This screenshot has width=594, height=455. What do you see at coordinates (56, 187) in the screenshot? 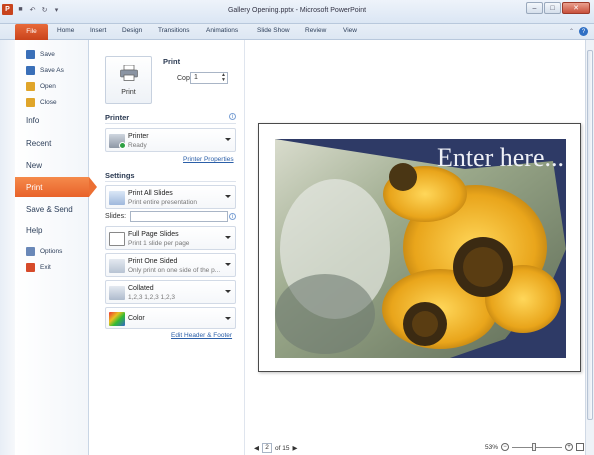
I see `nav-print: Print` at bounding box center [56, 187].